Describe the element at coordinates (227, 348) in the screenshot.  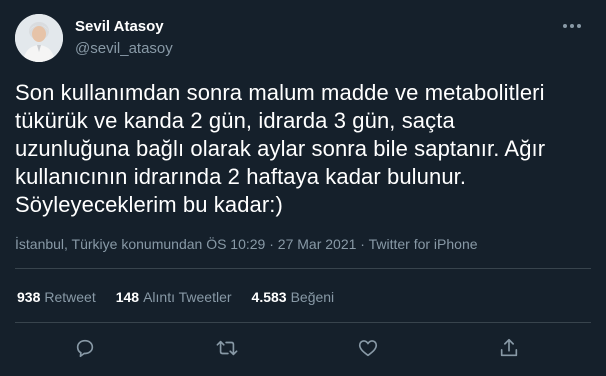
I see `retweet-icon` at that location.